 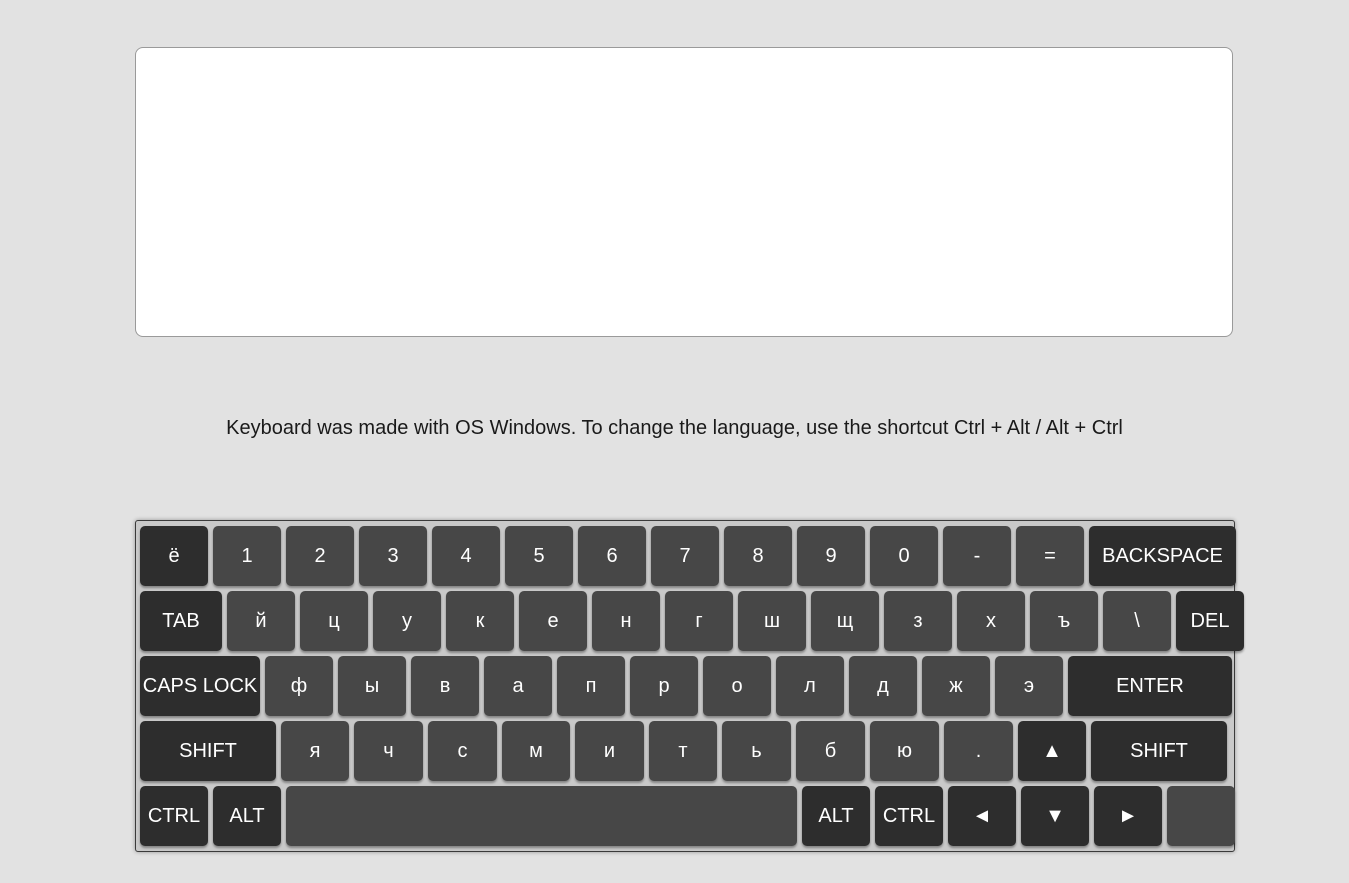 What do you see at coordinates (904, 751) in the screenshot?
I see `key-yu: ю` at bounding box center [904, 751].